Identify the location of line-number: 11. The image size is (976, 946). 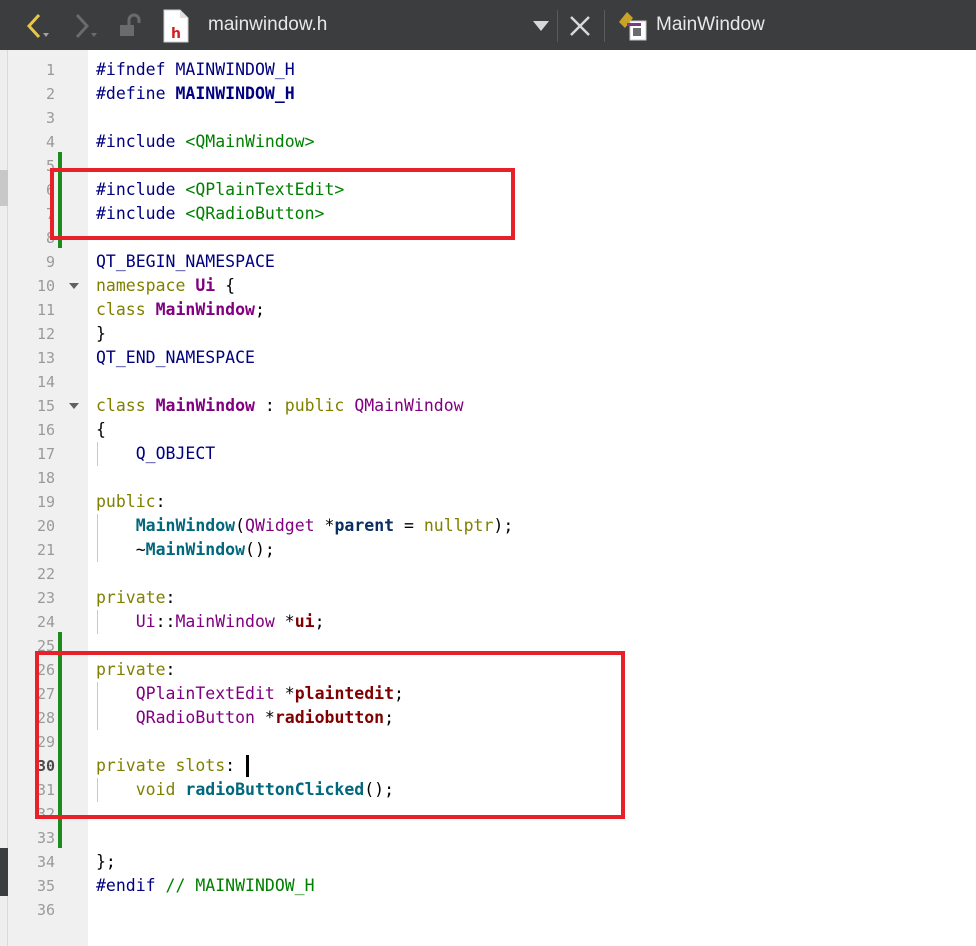
(45, 310).